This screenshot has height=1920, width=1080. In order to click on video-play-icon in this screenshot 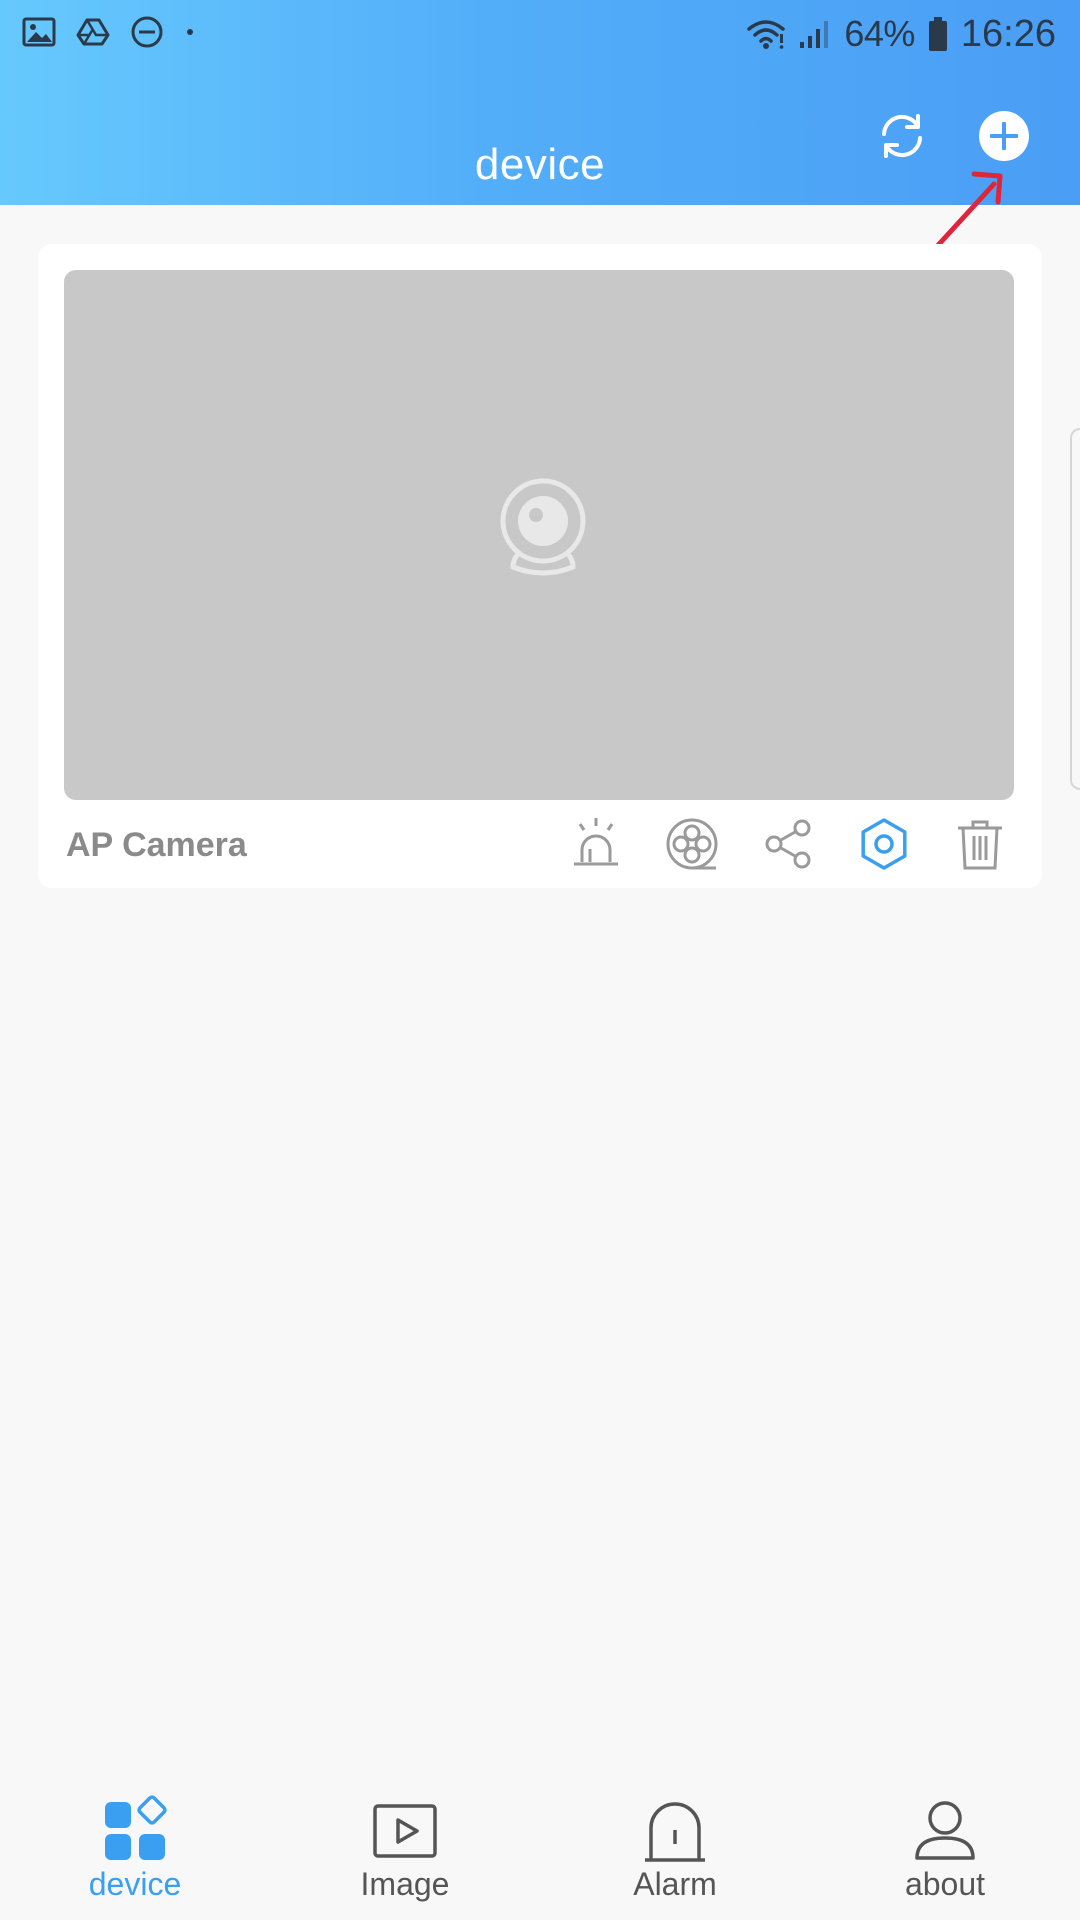, I will do `click(405, 1831)`.